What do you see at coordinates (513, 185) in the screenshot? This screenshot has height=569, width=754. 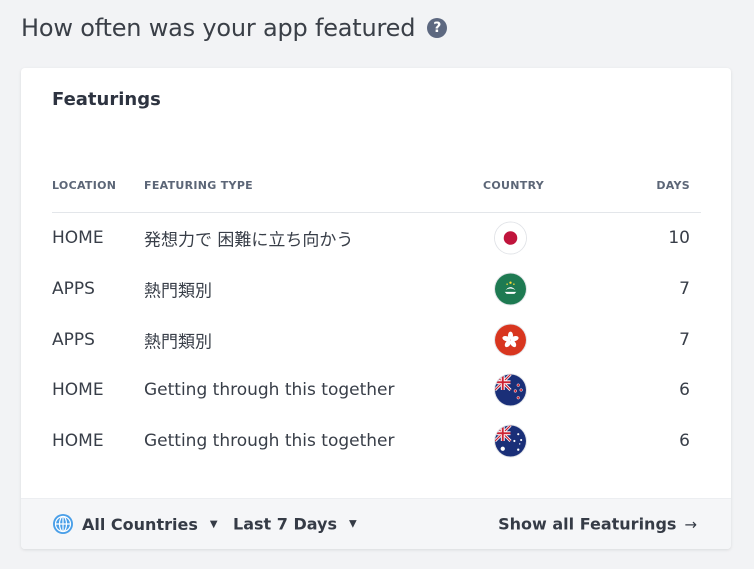 I see `column-header-country: COUNTRY` at bounding box center [513, 185].